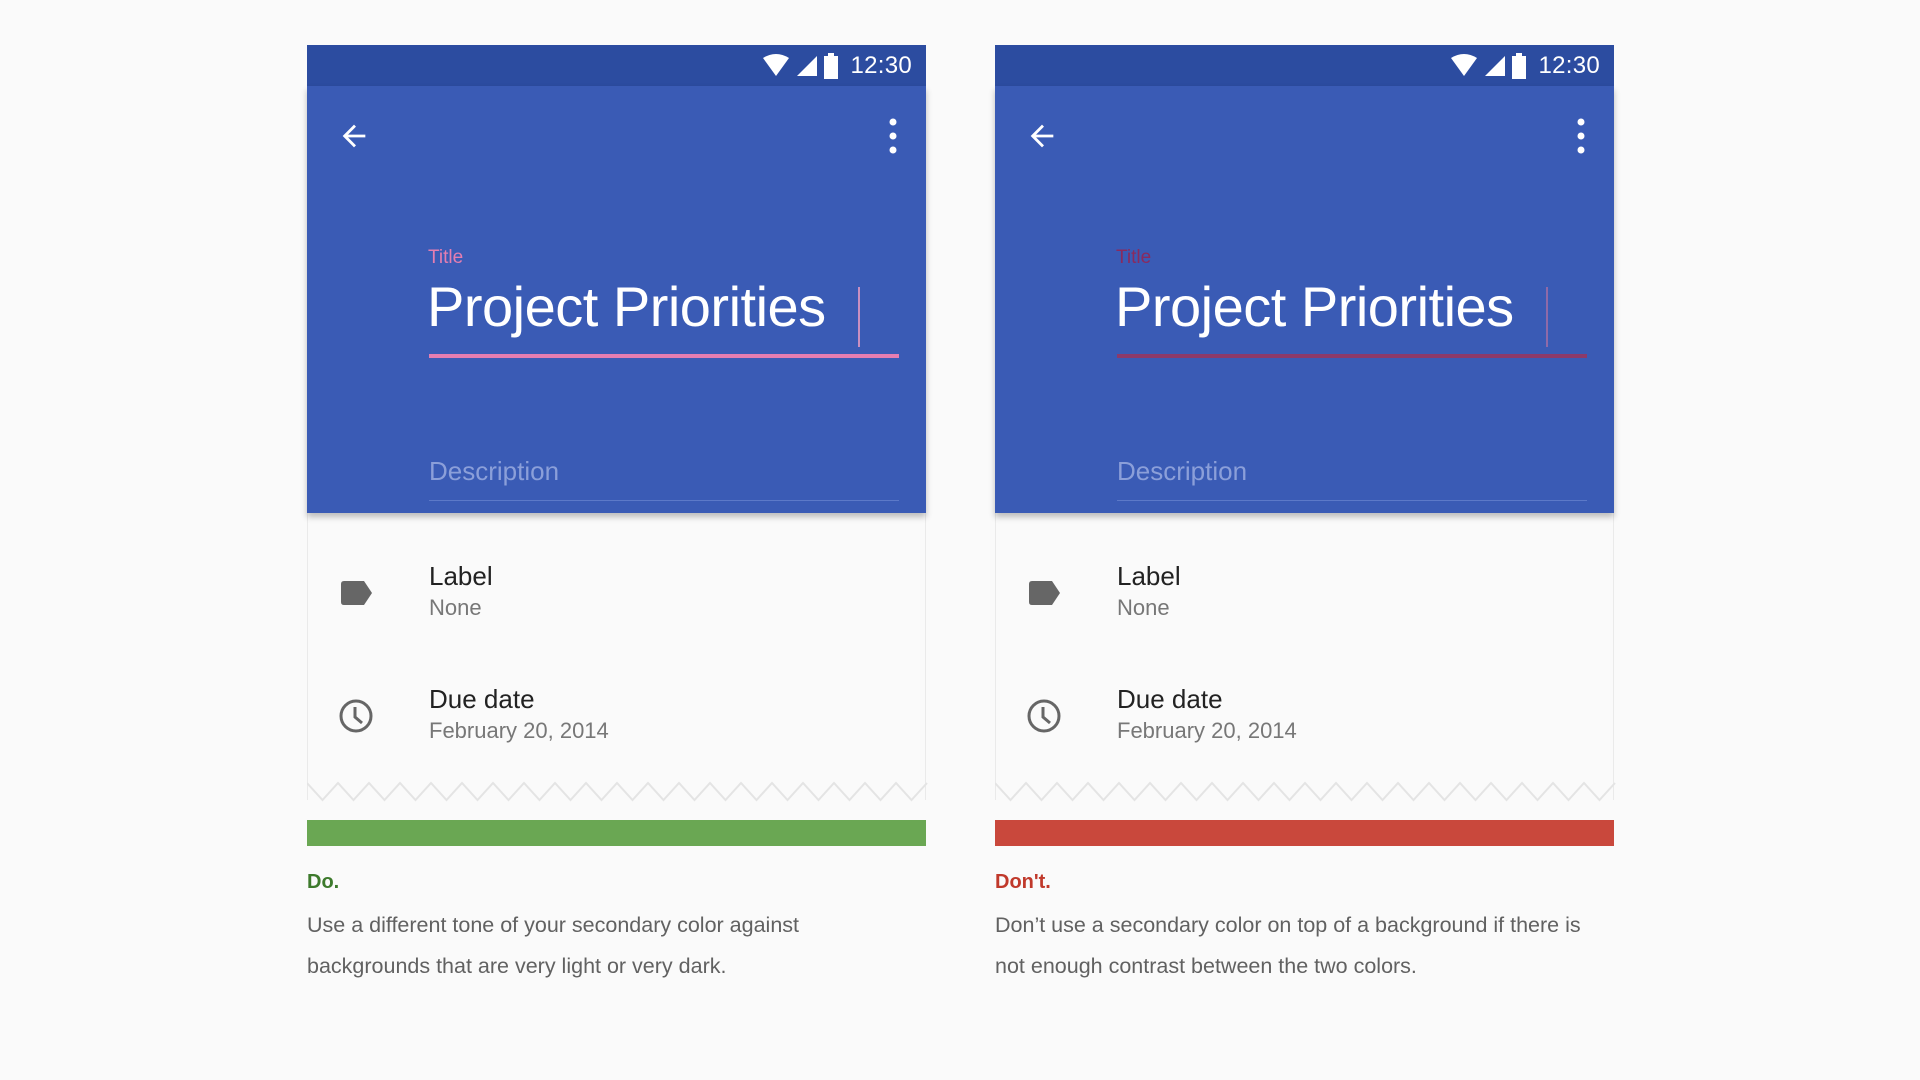  I want to click on verdict-label: Do., so click(323, 882).